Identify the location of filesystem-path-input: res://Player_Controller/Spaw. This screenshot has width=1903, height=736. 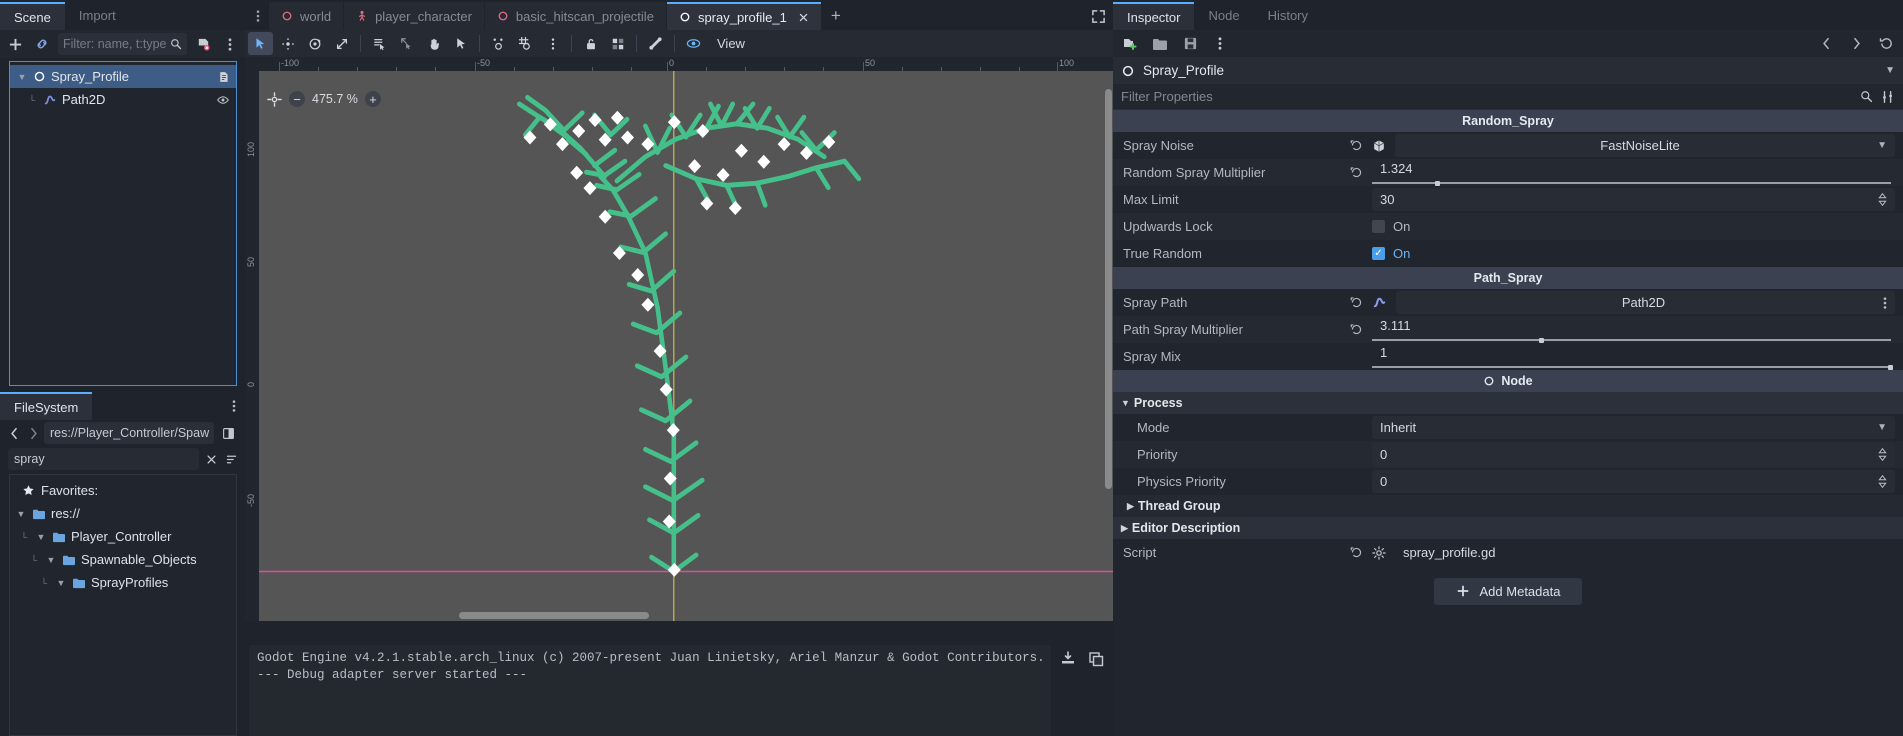
(129, 433).